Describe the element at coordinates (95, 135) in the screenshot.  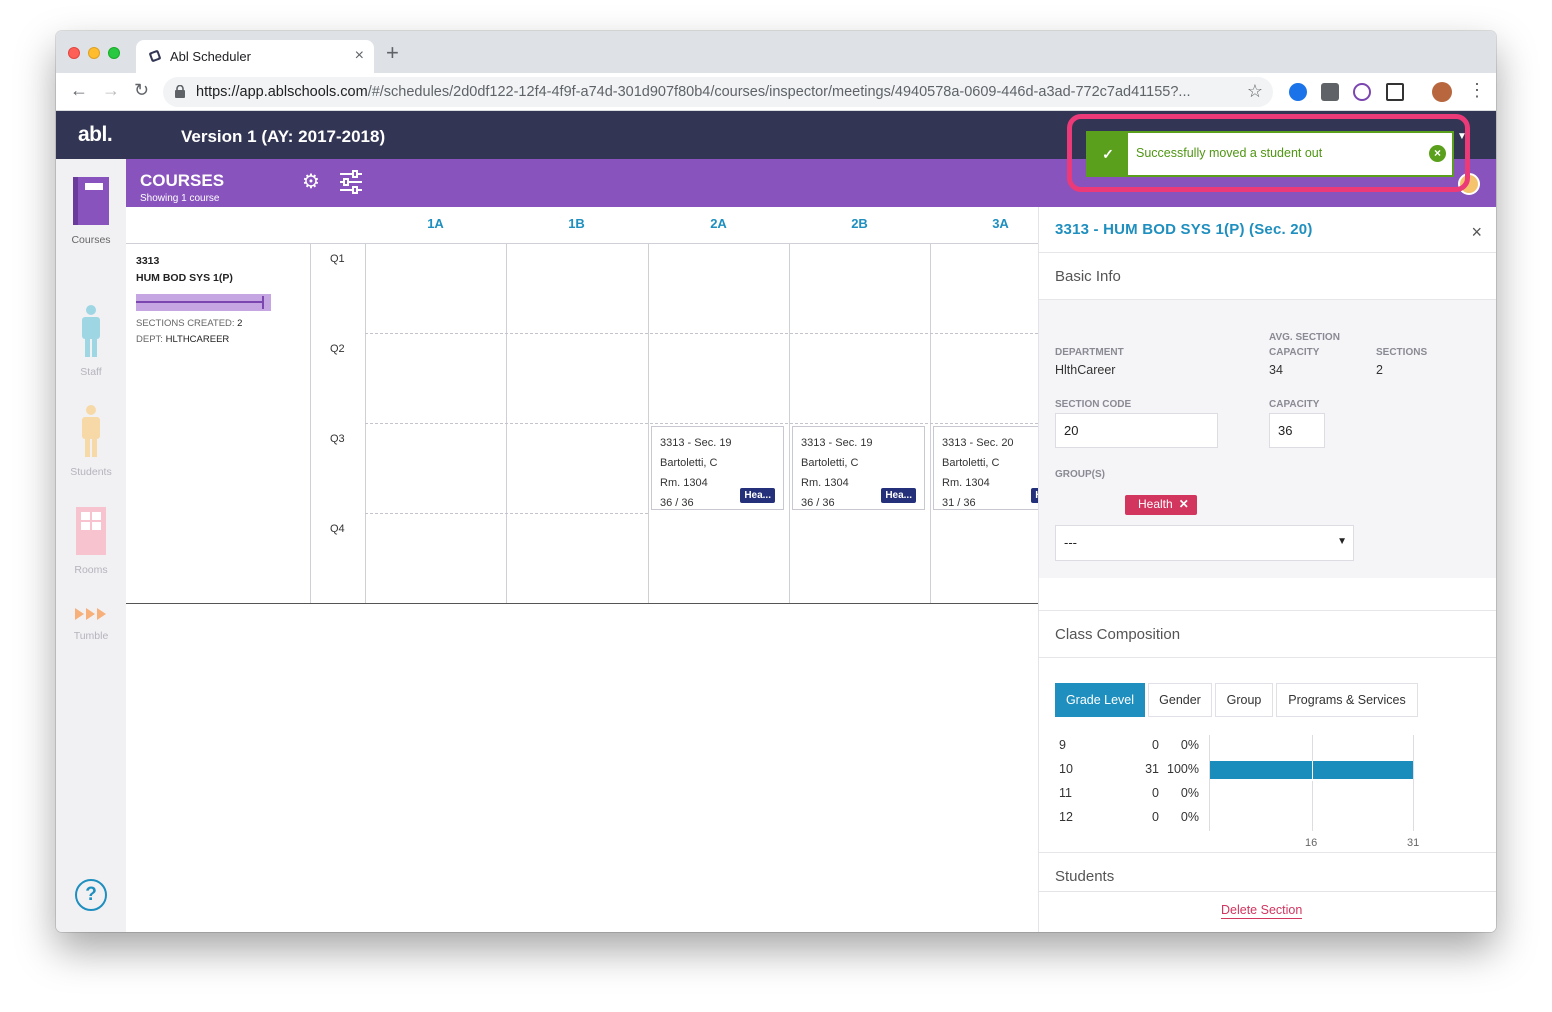
I see `abl-logo: abl.` at that location.